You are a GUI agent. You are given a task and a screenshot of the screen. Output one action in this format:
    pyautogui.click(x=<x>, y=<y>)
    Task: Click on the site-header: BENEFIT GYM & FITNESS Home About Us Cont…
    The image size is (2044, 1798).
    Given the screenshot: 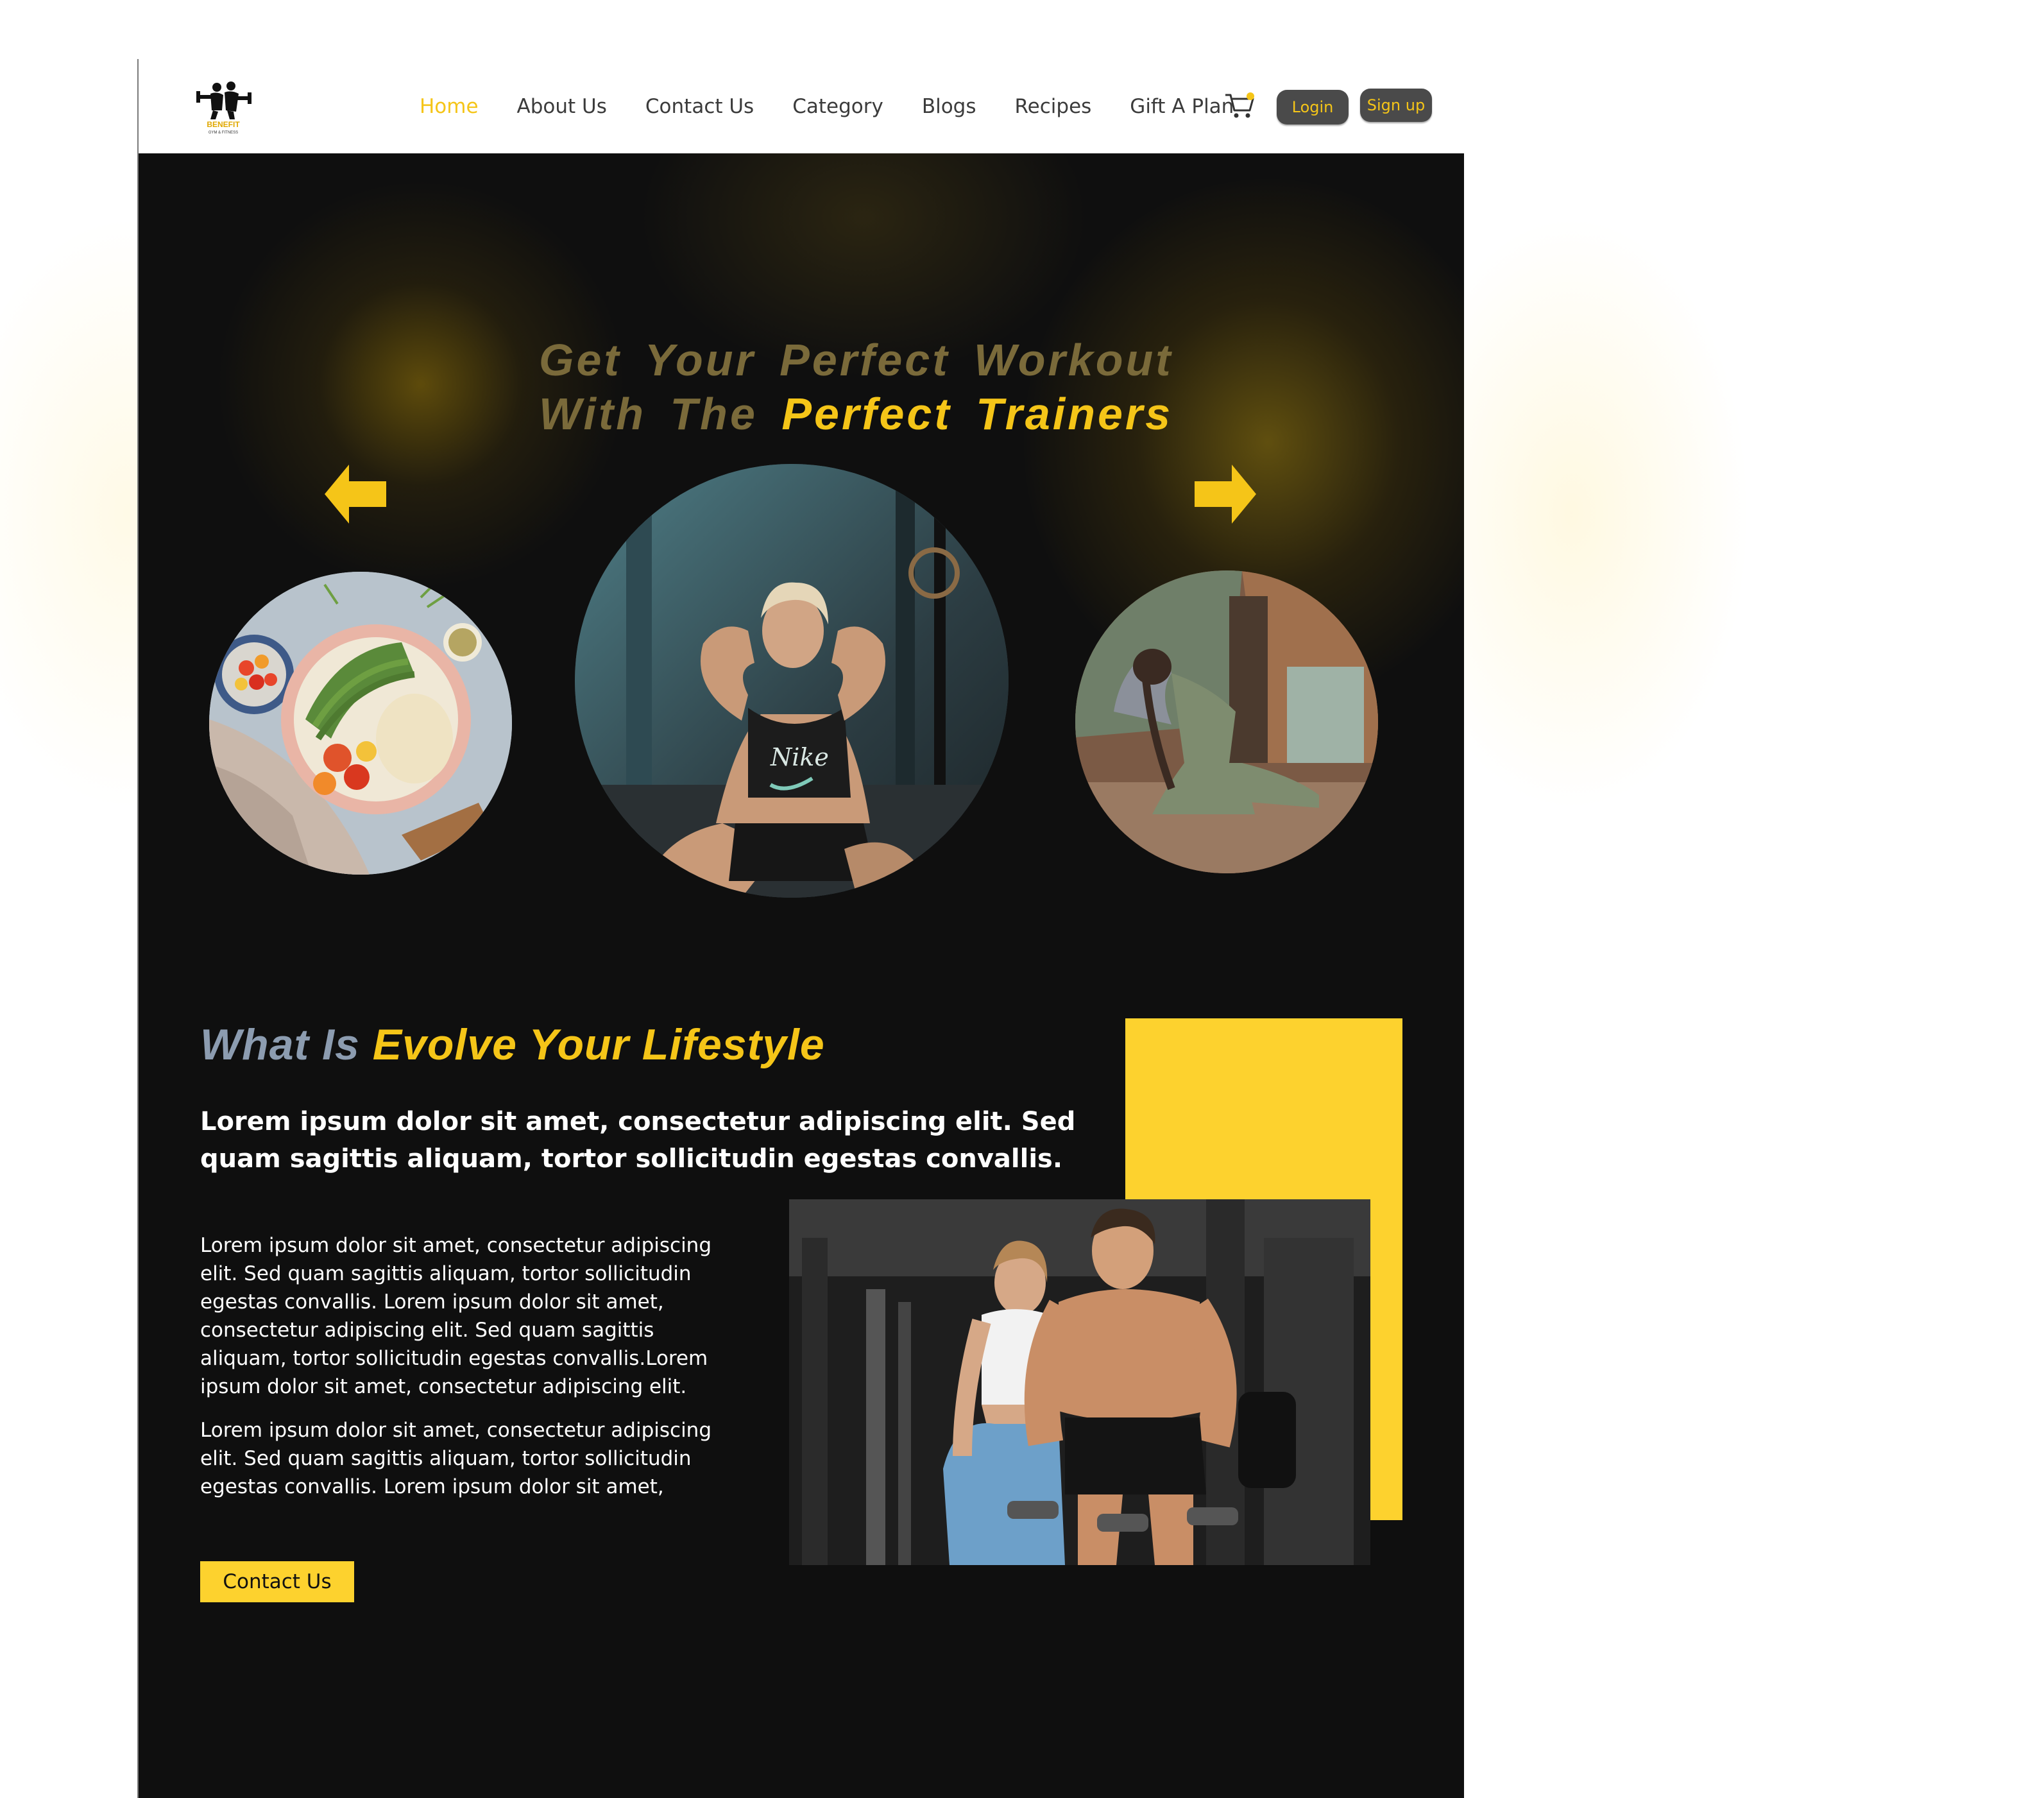 What is the action you would take?
    pyautogui.click(x=802, y=106)
    